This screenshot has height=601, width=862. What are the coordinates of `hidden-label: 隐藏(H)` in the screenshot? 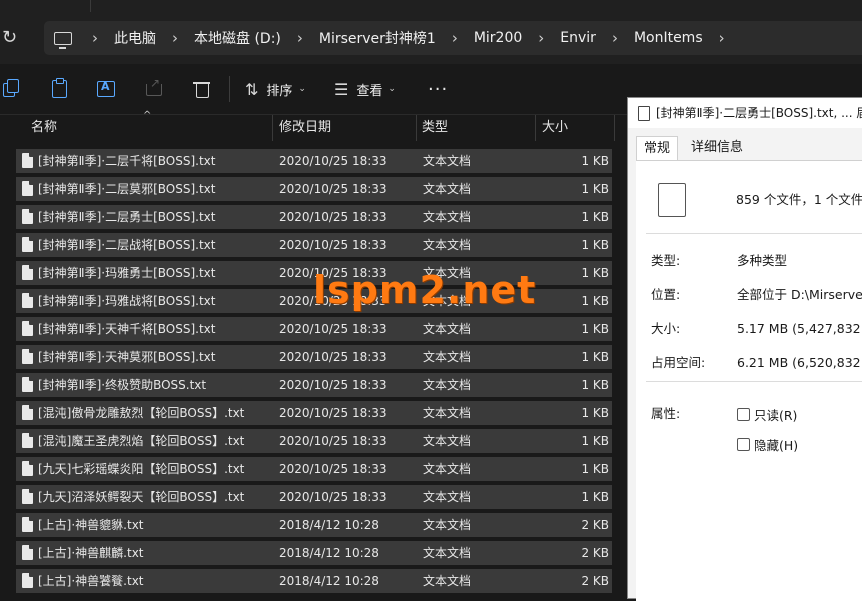 It's located at (776, 445).